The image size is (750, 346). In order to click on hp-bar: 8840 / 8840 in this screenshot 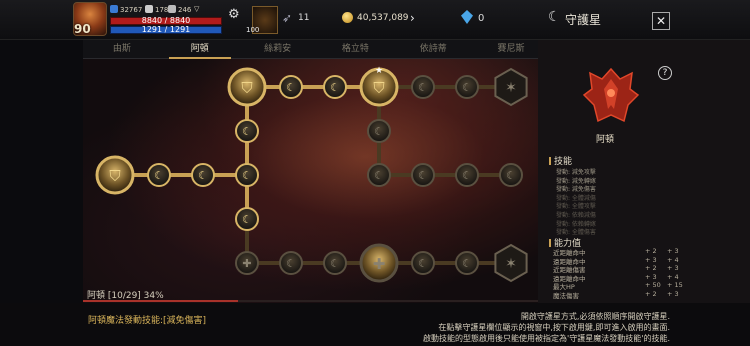, I will do `click(166, 20)`.